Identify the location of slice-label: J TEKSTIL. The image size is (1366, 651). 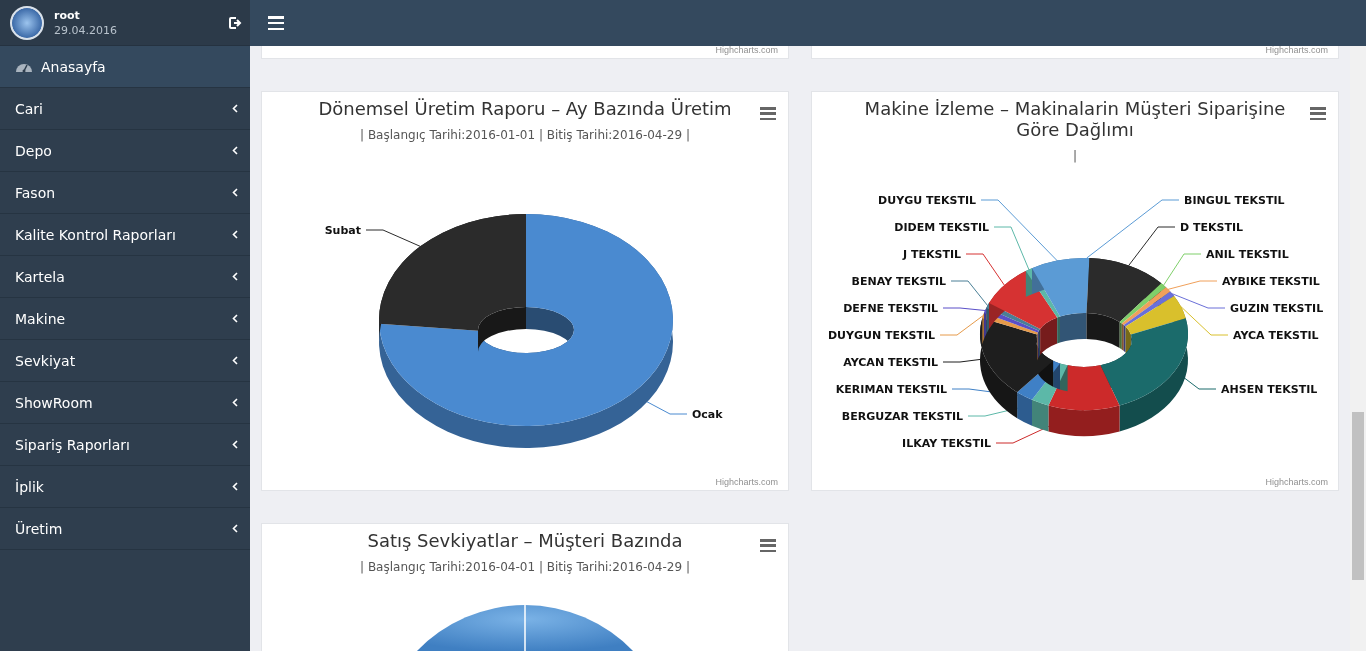
(932, 254).